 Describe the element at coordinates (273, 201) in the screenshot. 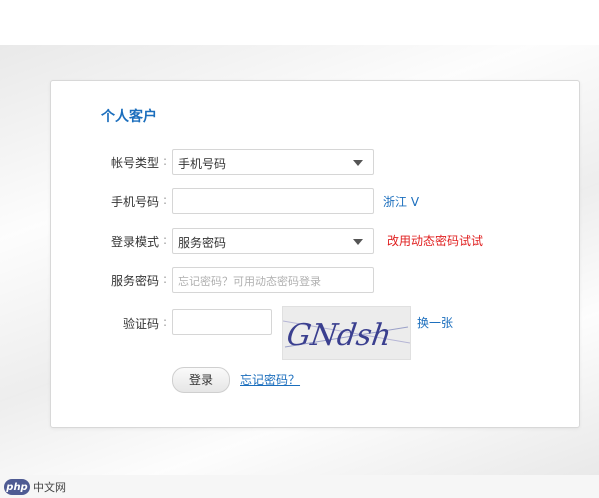

I see `phone-input` at that location.